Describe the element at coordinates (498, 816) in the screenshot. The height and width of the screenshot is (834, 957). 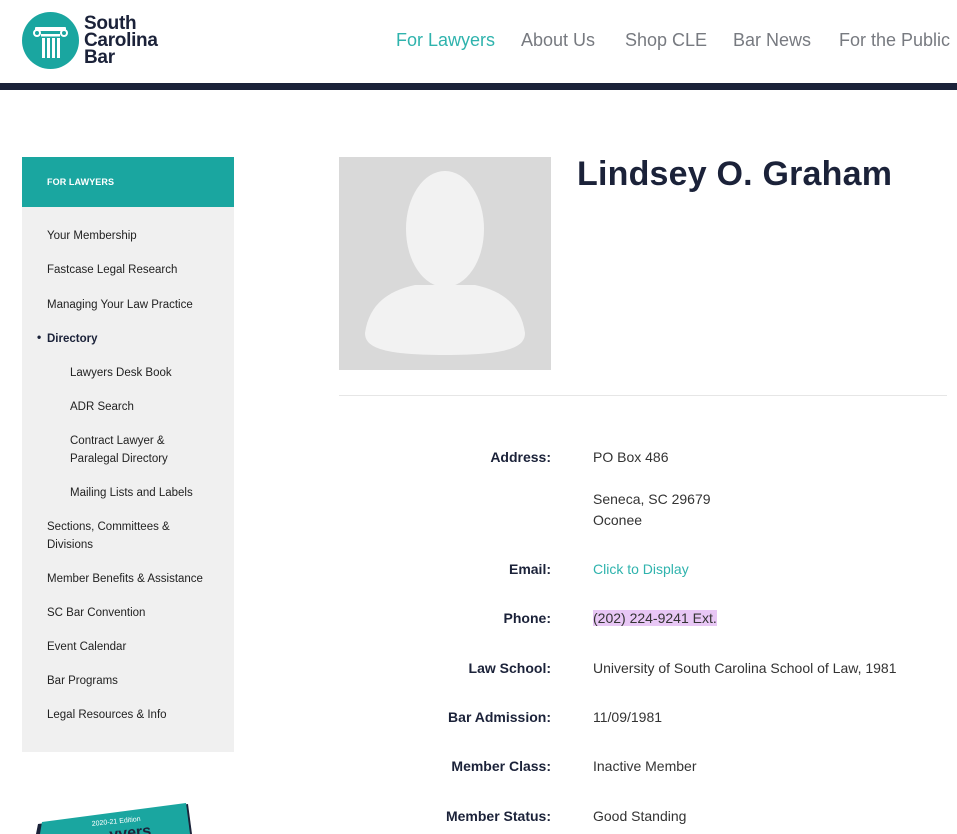
I see `member-status-label: Member Status:` at that location.